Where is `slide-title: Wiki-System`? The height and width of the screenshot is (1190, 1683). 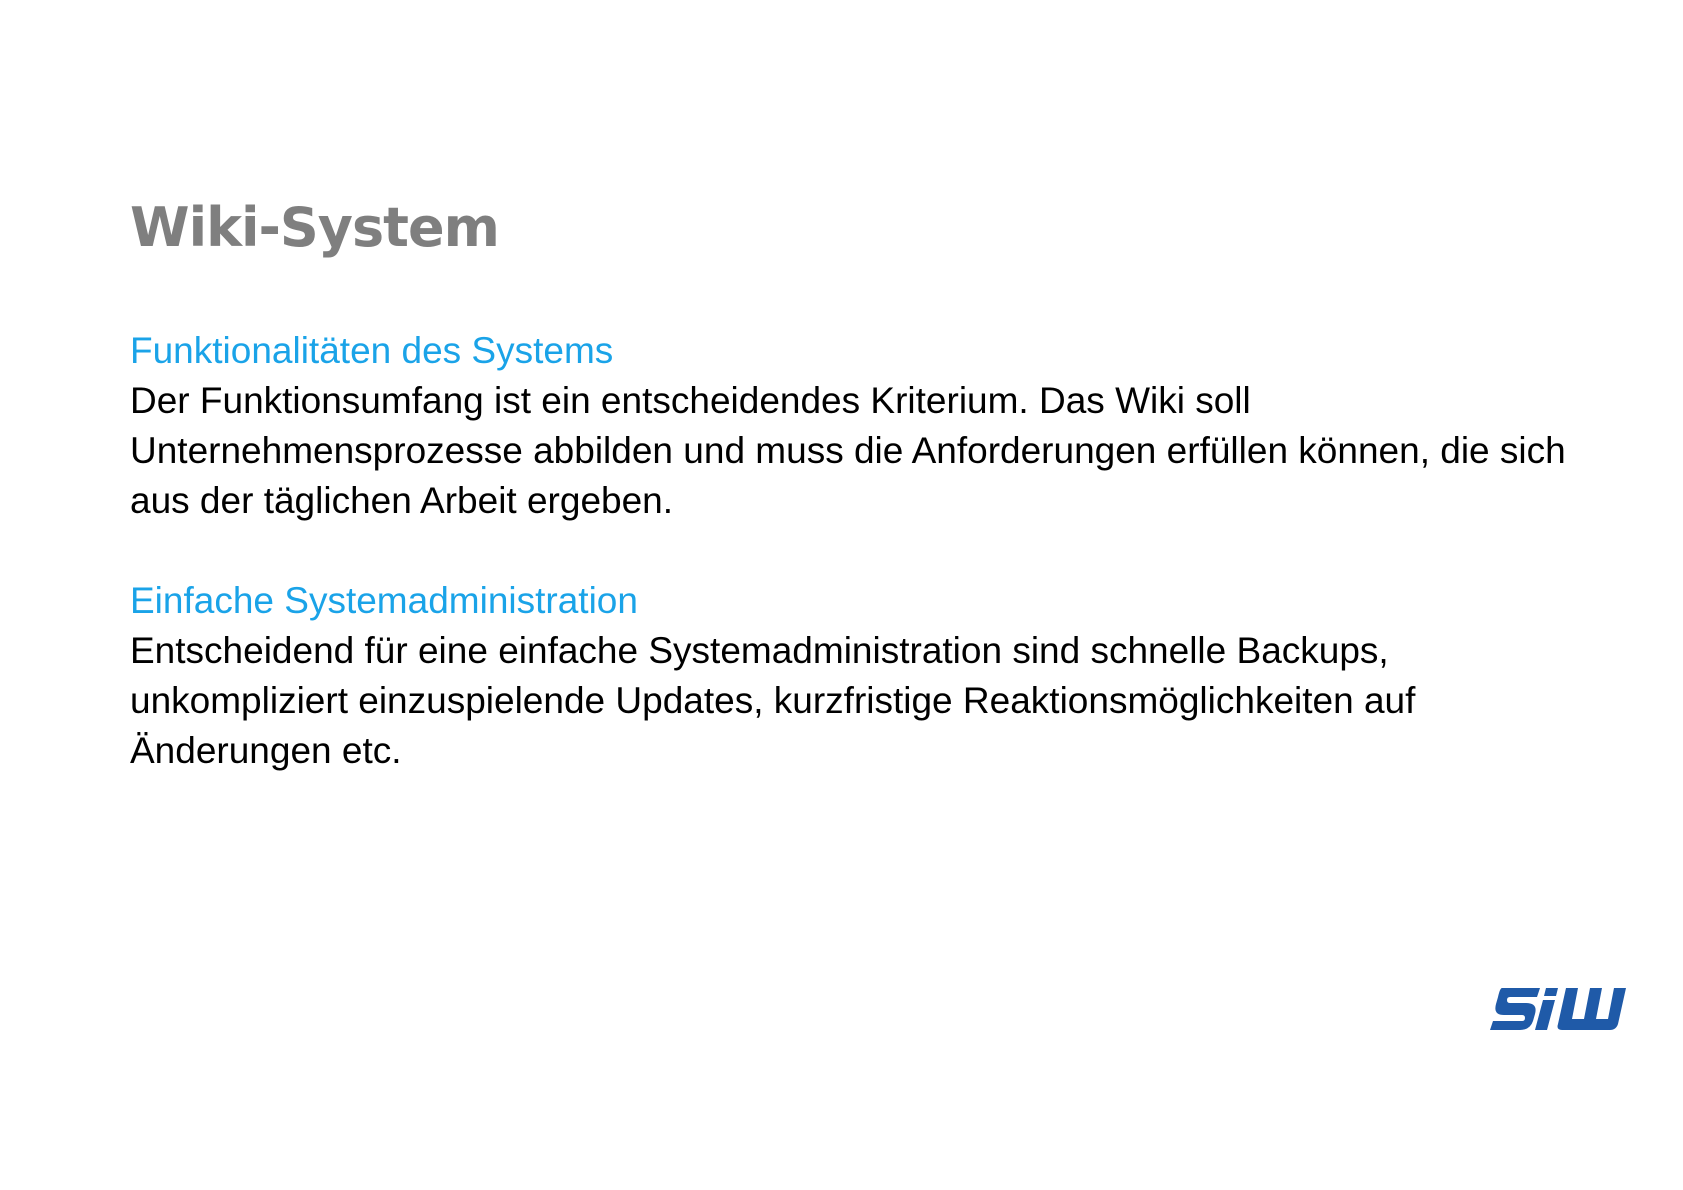
slide-title: Wiki-System is located at coordinates (315, 227).